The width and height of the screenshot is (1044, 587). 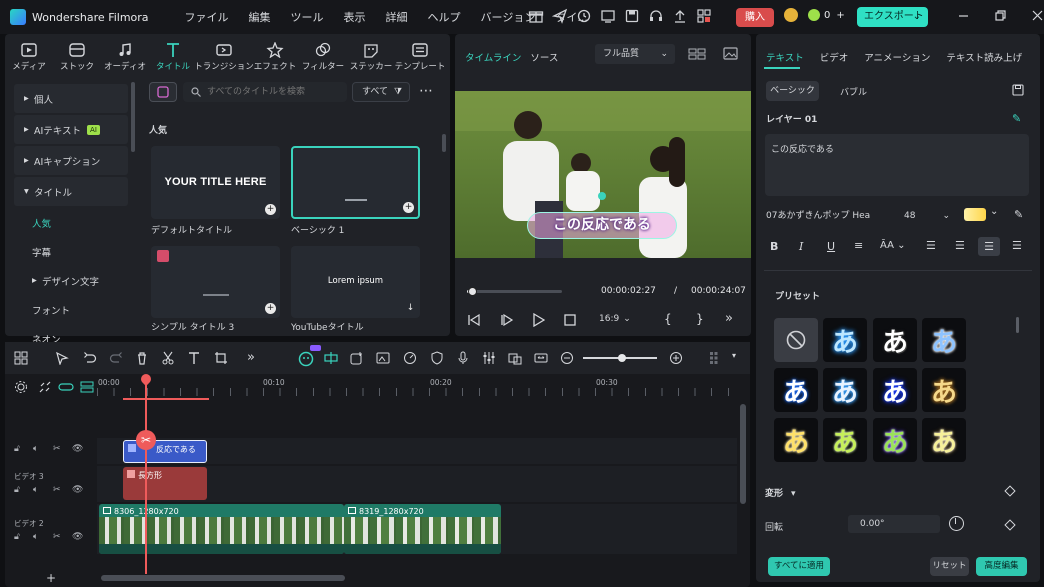 I want to click on play-icon, so click(x=539, y=320).